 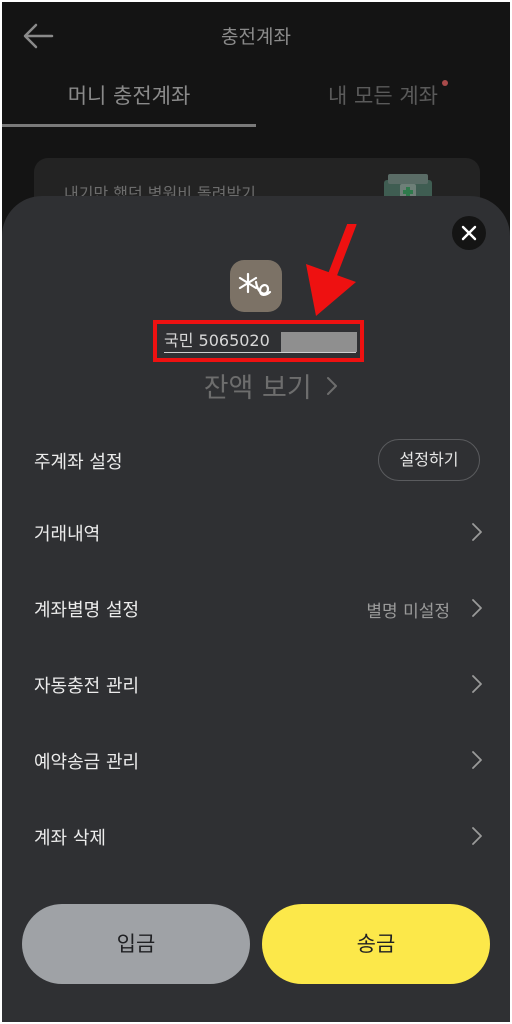 I want to click on account-highlight-box: 국민 5065020, so click(x=258, y=341).